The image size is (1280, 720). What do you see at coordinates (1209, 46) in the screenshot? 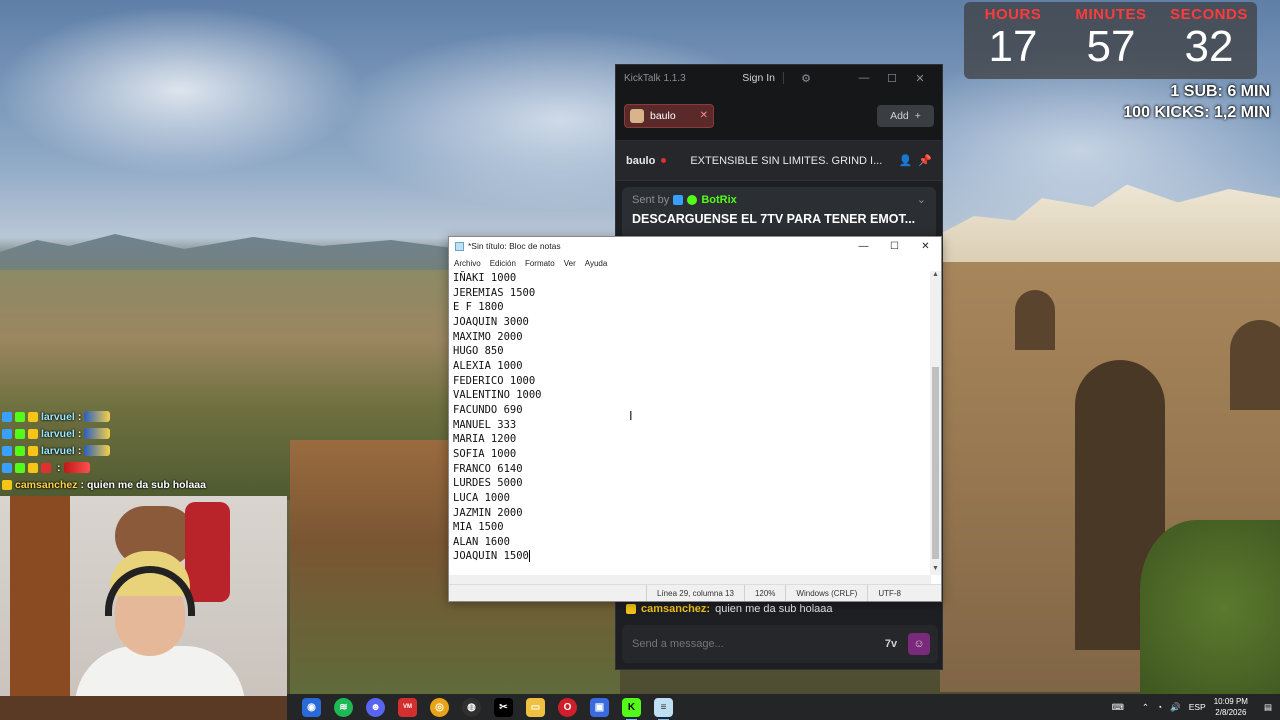
I see `timer-seconds-value: 32` at bounding box center [1209, 46].